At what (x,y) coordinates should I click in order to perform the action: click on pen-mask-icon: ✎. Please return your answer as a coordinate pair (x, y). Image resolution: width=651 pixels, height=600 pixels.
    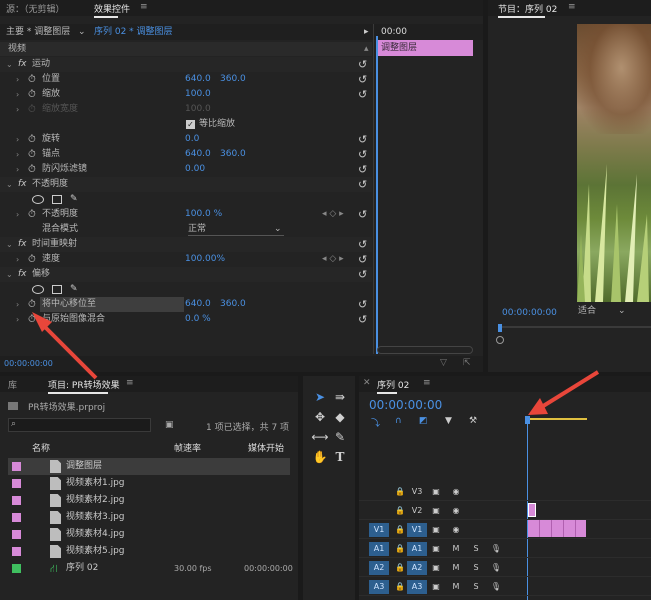
    Looking at the image, I should click on (74, 289).